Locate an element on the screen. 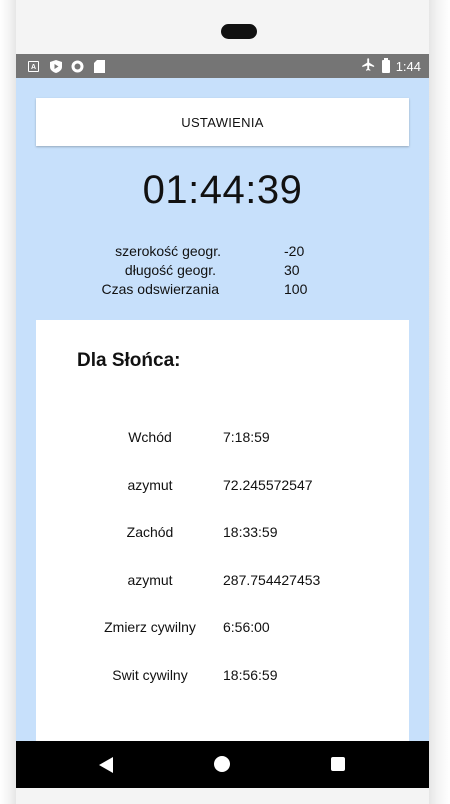 The width and height of the screenshot is (450, 804). sun-value-civil-dusk: 6:56:00 is located at coordinates (246, 627).